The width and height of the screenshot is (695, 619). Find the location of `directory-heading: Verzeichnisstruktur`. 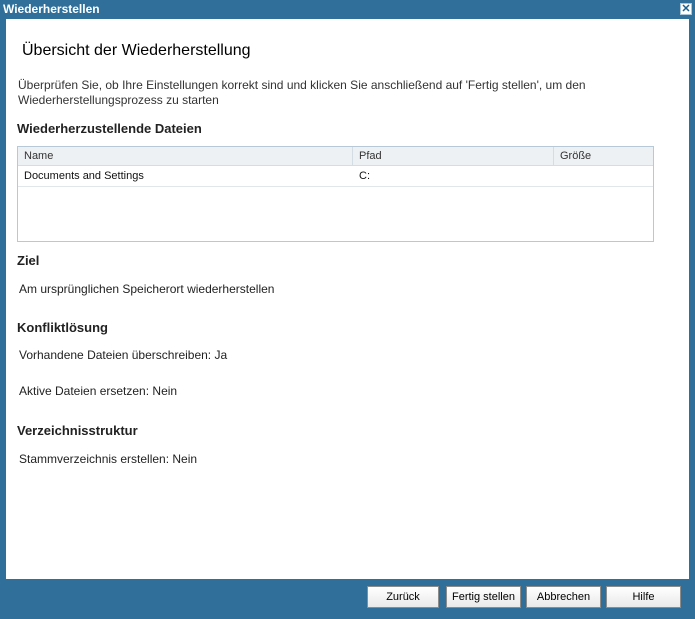

directory-heading: Verzeichnisstruktur is located at coordinates (77, 430).